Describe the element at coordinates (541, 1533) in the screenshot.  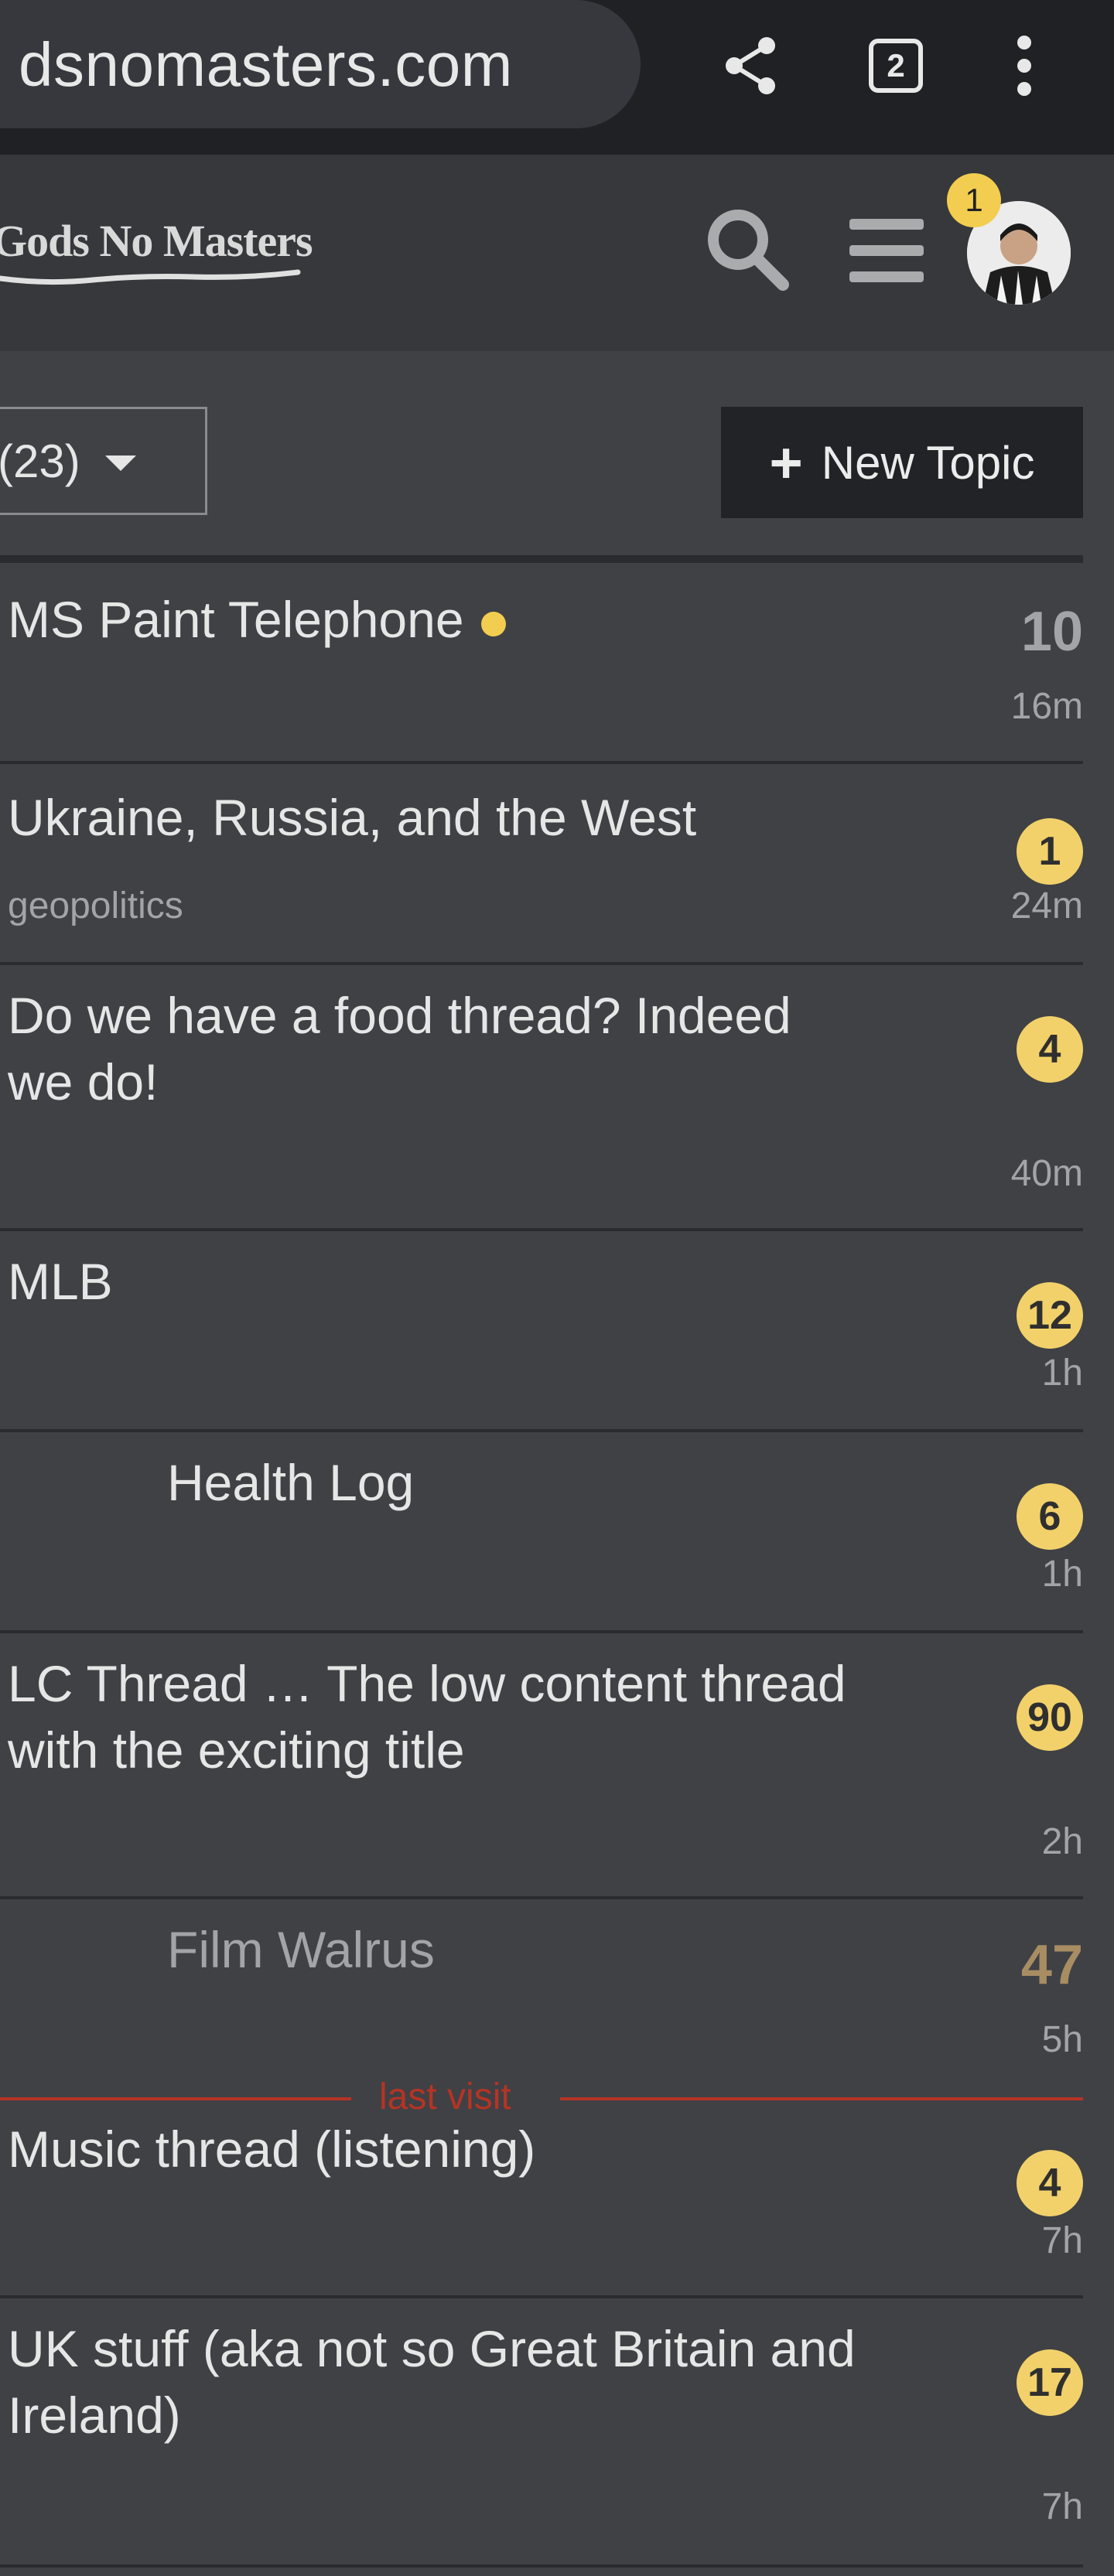
I see `topic-row: Health Log 6 1h` at that location.